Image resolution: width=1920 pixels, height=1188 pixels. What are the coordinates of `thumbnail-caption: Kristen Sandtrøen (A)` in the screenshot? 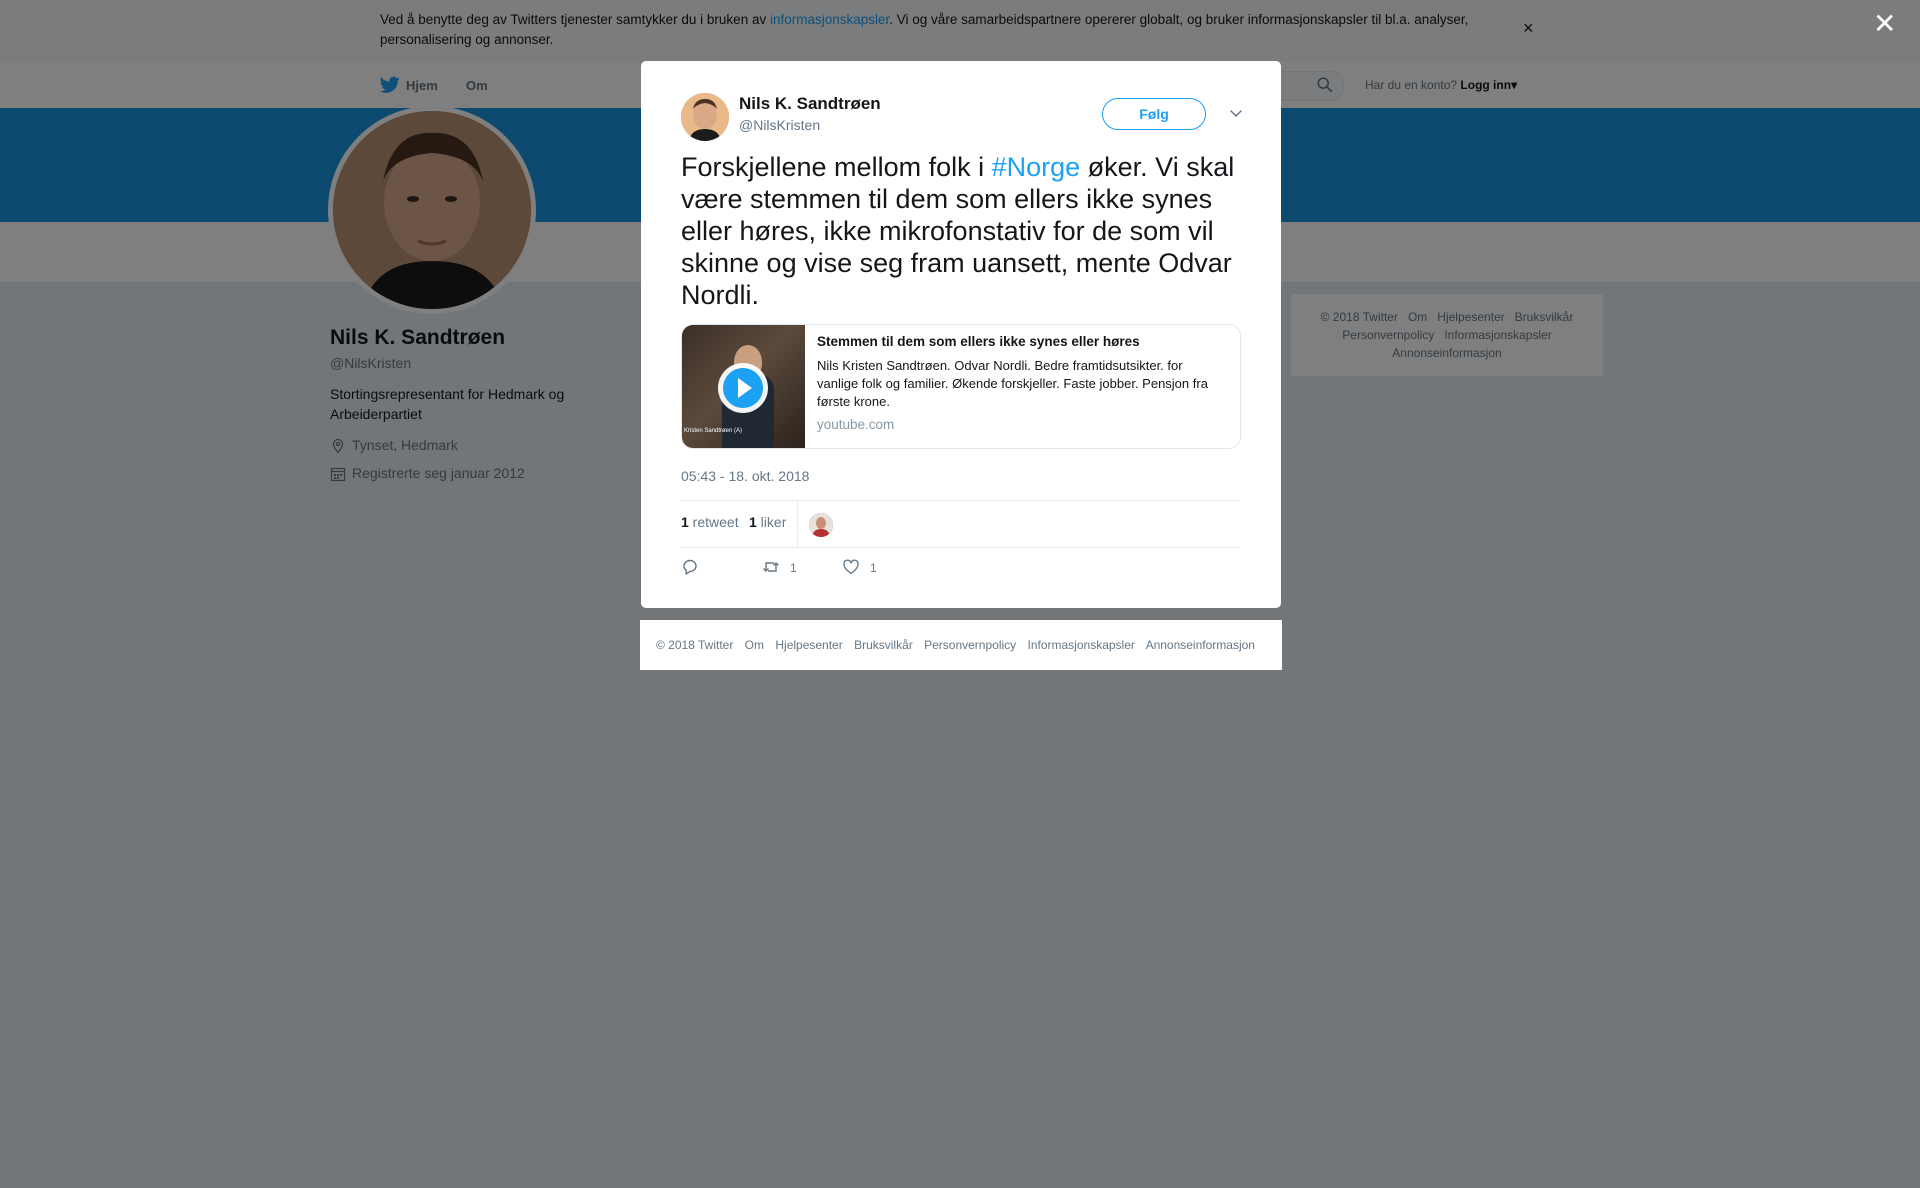 It's located at (713, 431).